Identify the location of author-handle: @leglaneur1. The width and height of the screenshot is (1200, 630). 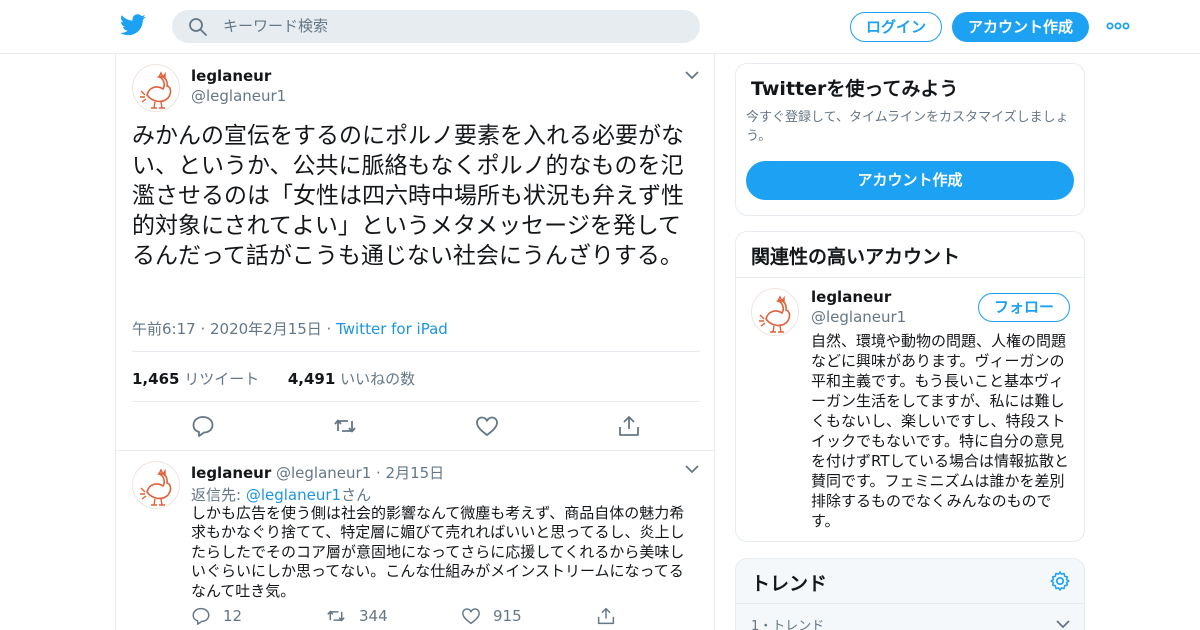
(238, 96).